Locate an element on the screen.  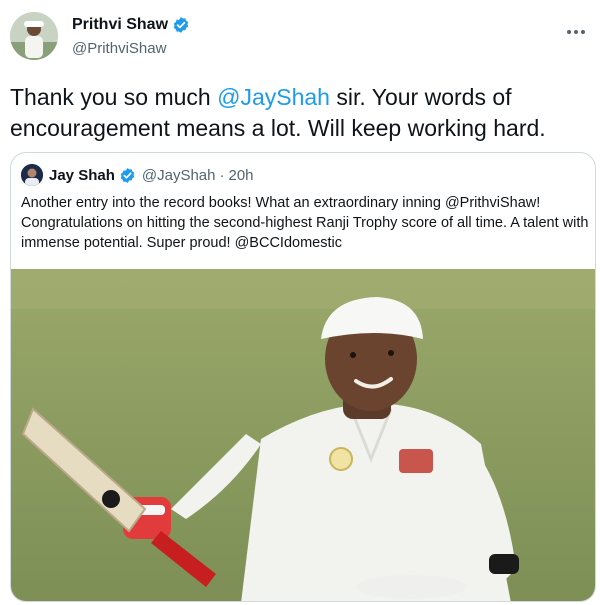
quoted-tweet-header: Jay Shah @JayShah · 20h is located at coordinates (137, 175).